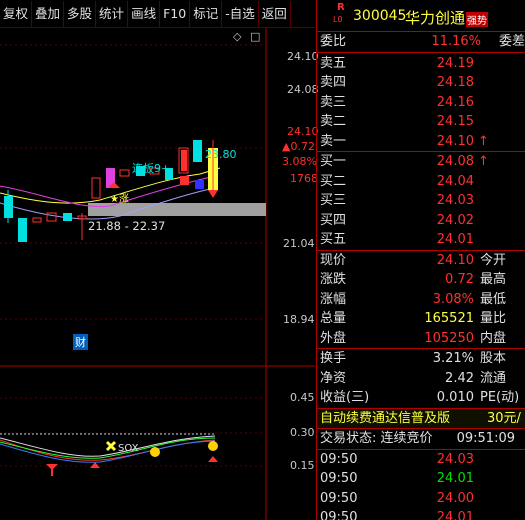 The width and height of the screenshot is (525, 520). What do you see at coordinates (237, 36) in the screenshot?
I see `diamond-icon: ◇` at bounding box center [237, 36].